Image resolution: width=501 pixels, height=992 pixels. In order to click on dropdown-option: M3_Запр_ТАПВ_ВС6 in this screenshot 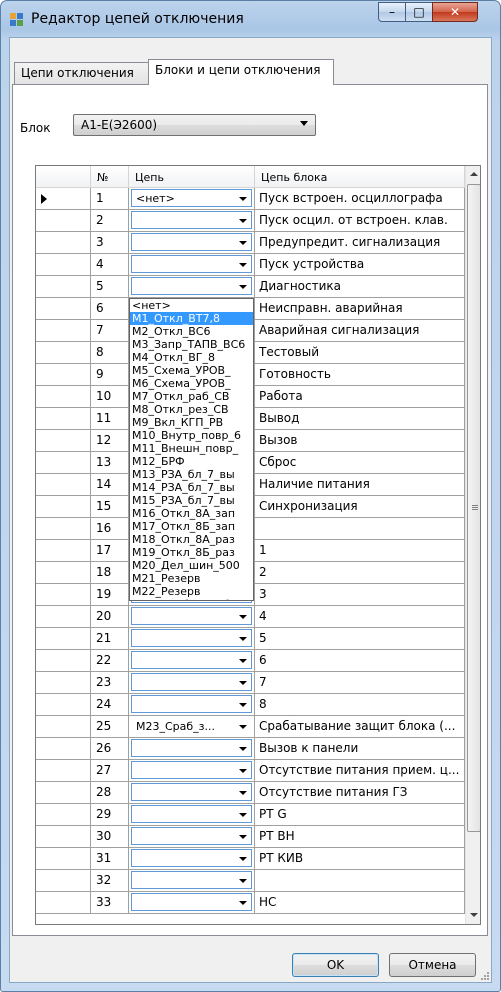, I will do `click(191, 344)`.